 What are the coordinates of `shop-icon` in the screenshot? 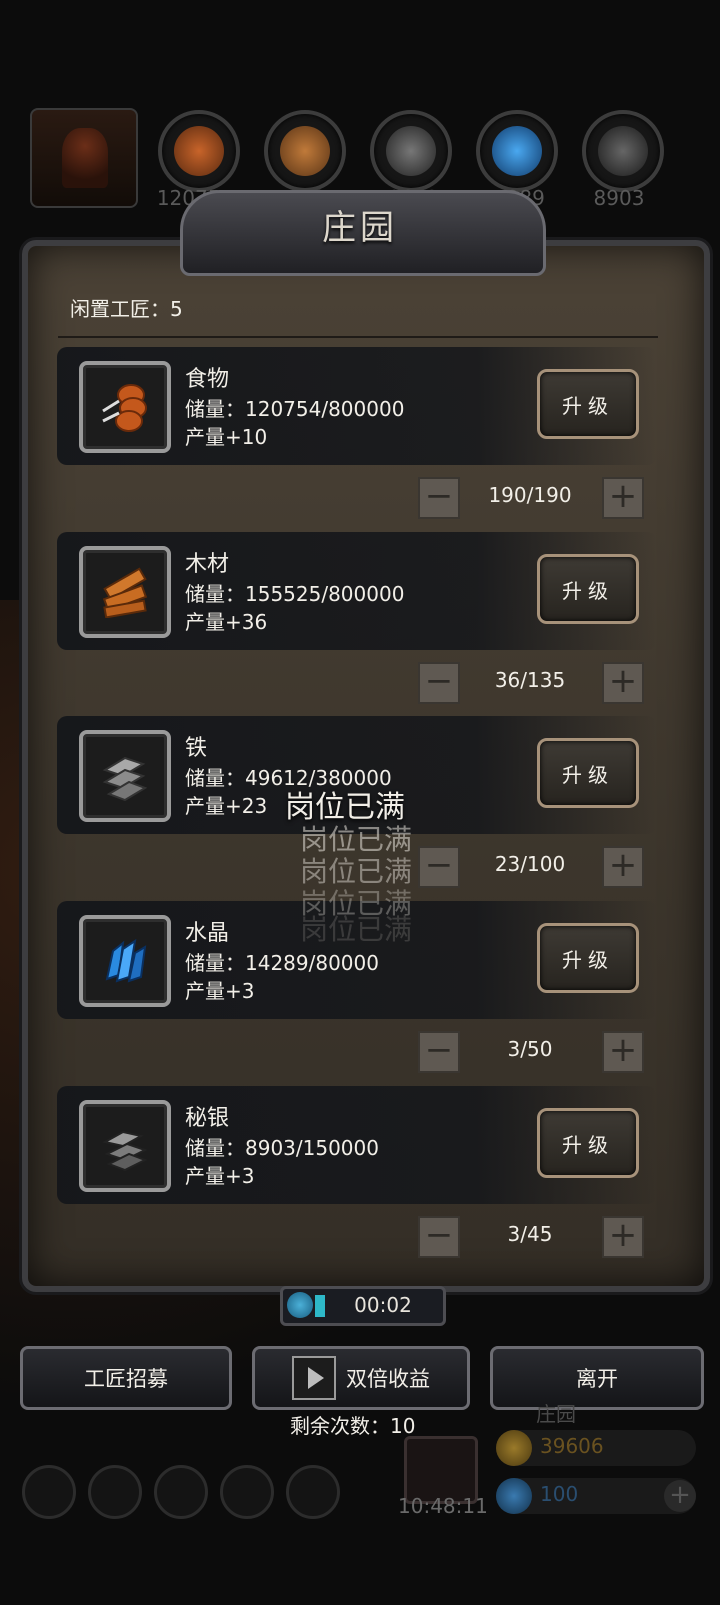 It's located at (313, 1492).